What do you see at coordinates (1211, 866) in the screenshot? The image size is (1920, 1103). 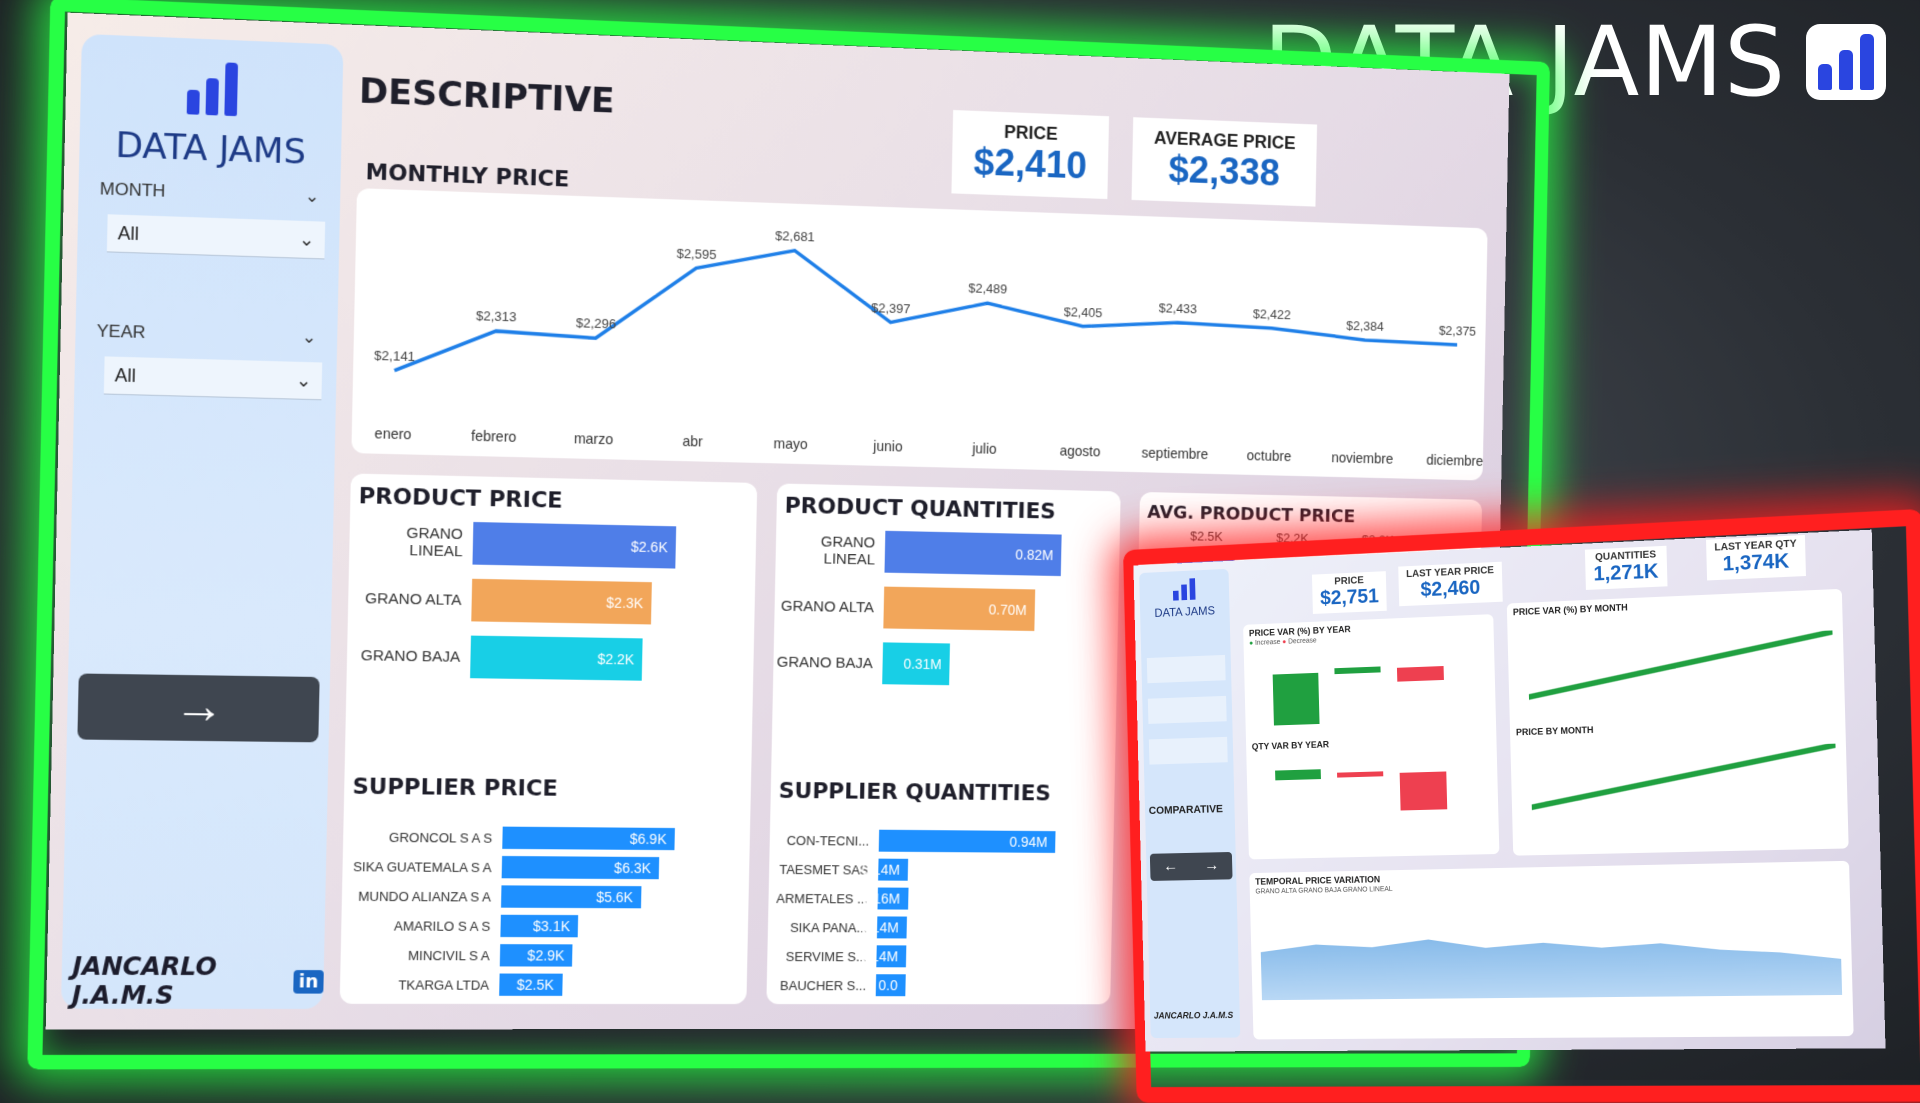 I see `arrow-right-icon: →` at bounding box center [1211, 866].